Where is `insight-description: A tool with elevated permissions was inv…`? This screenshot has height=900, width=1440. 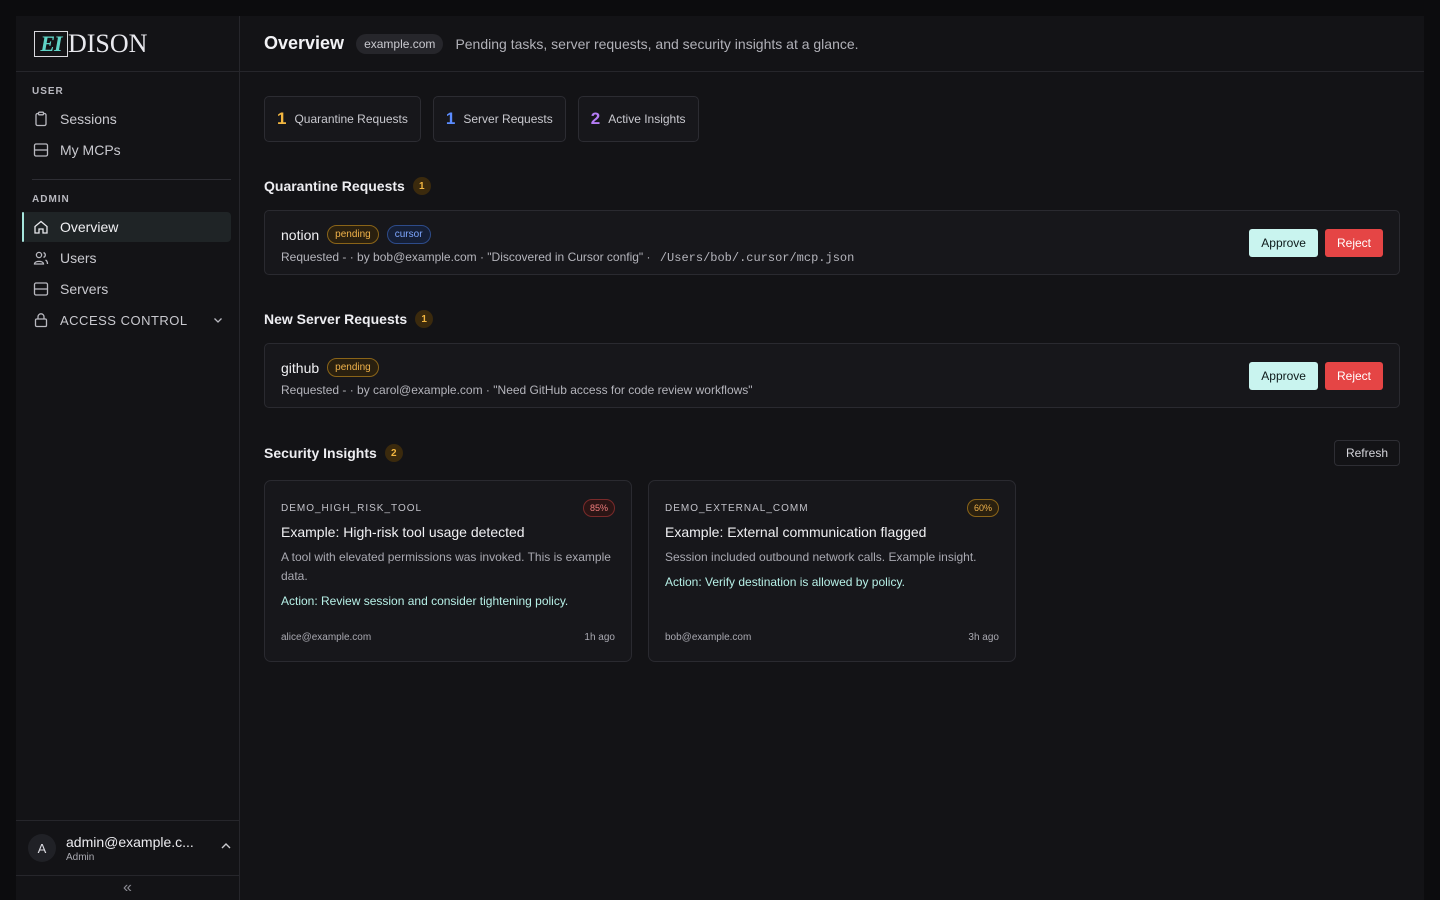
insight-description: A tool with elevated permissions was inv… is located at coordinates (446, 566).